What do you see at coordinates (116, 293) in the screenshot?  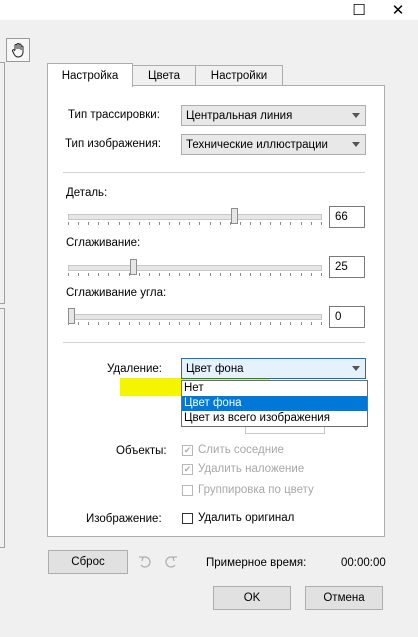 I see `corner-smoothing-label: Сглаживание угла:` at bounding box center [116, 293].